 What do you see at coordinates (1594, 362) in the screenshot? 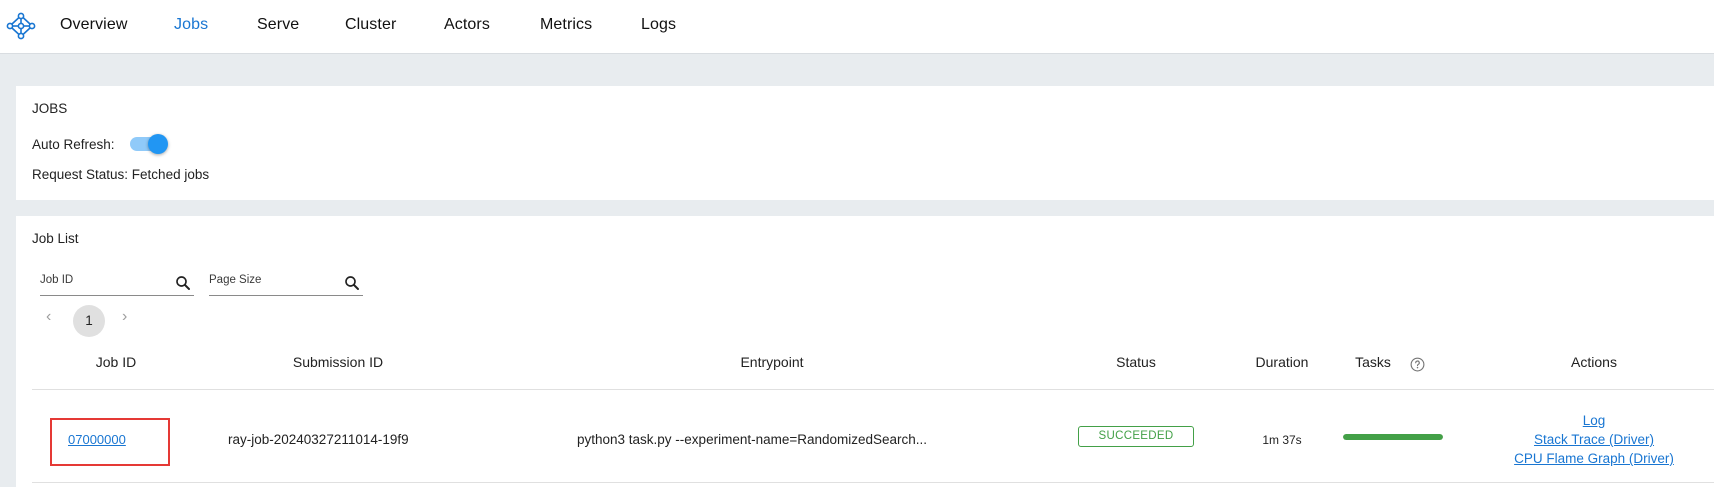
I see `column-header-actions: Actions` at bounding box center [1594, 362].